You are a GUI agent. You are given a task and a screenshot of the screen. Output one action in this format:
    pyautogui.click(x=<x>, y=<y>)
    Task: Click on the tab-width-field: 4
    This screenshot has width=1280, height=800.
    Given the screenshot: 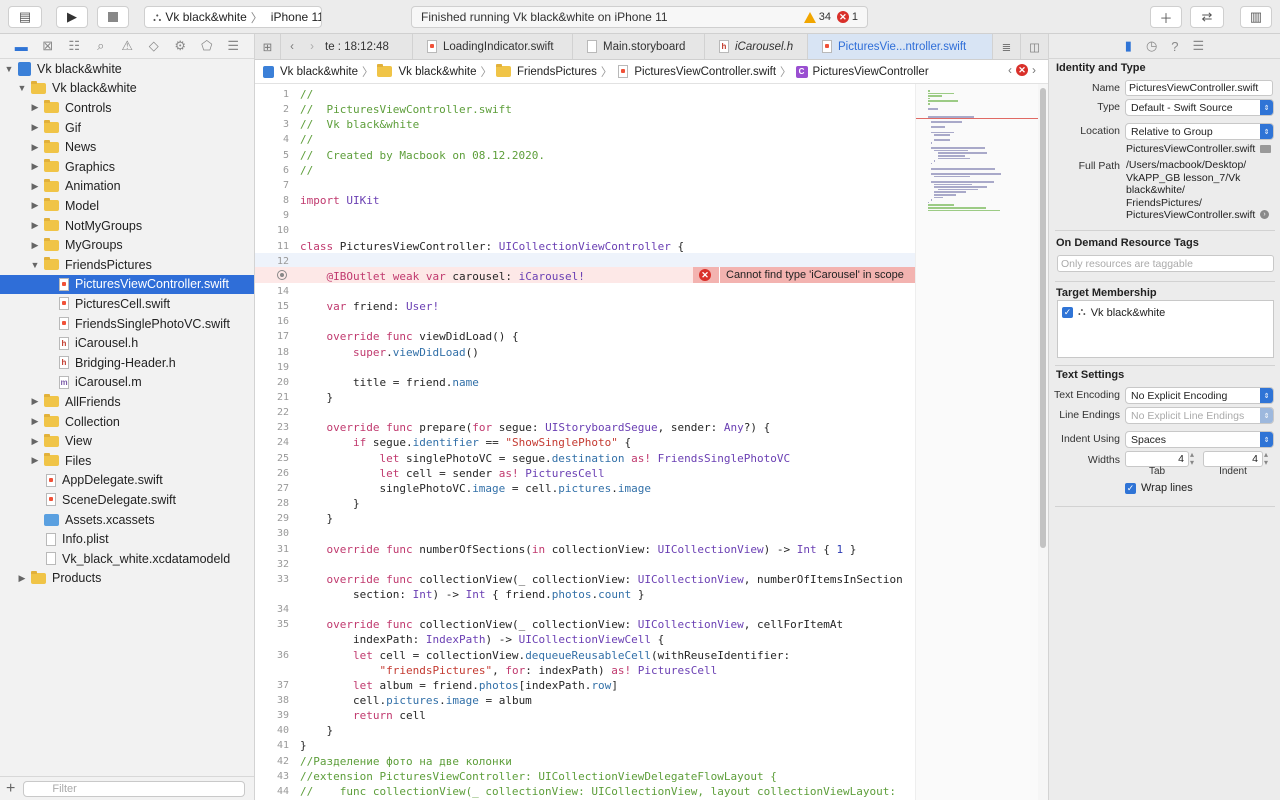 What is the action you would take?
    pyautogui.click(x=1157, y=459)
    